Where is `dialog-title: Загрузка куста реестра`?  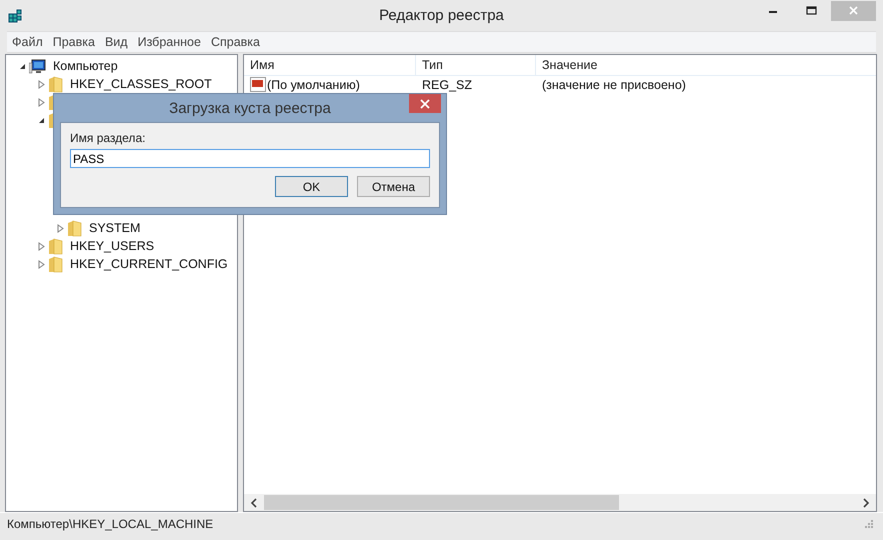
dialog-title: Загрузка куста реестра is located at coordinates (250, 108).